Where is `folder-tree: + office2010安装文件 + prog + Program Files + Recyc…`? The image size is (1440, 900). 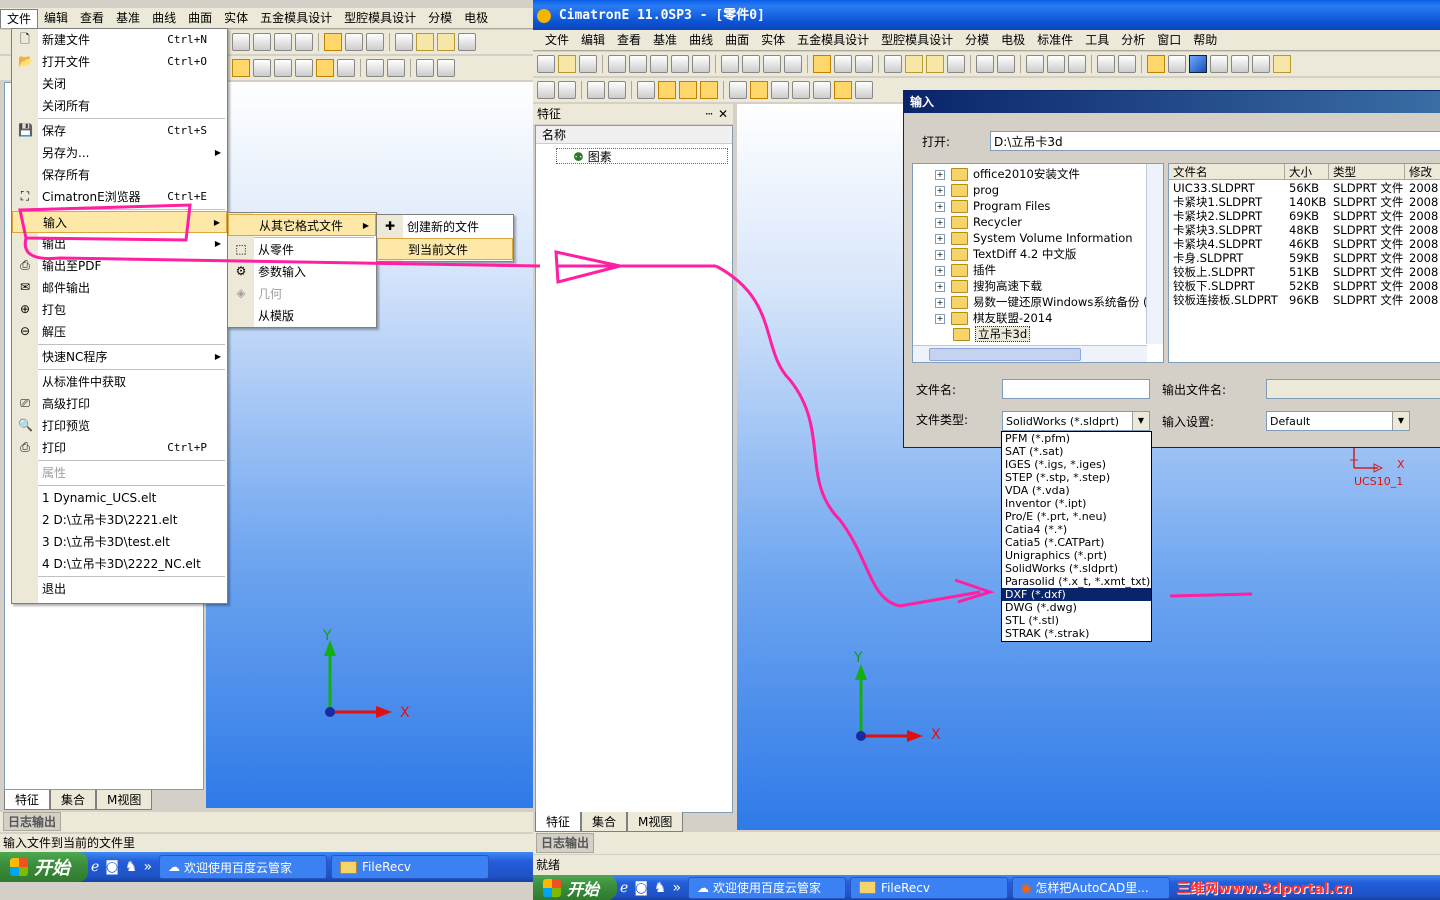
folder-tree: + office2010安装文件 + prog + Program Files + Recyc… is located at coordinates (1038, 263).